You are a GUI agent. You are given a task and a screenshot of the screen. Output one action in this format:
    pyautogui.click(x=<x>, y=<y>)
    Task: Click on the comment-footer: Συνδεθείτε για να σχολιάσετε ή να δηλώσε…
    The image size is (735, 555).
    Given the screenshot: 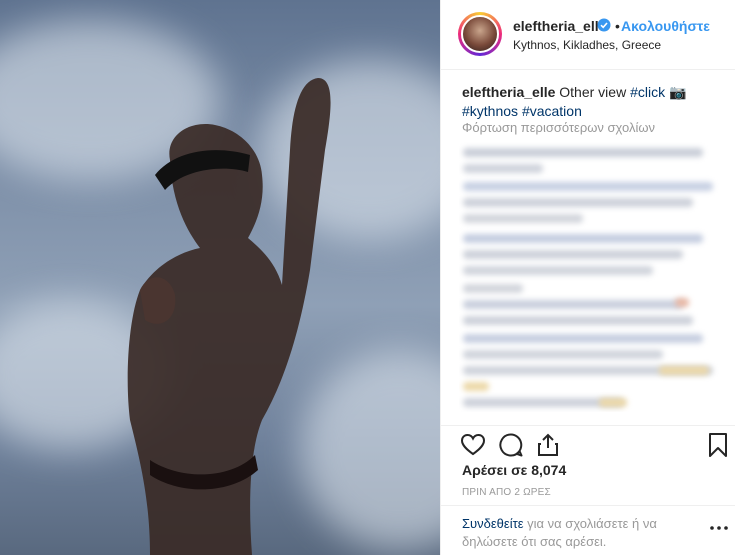 What is the action you would take?
    pyautogui.click(x=588, y=530)
    